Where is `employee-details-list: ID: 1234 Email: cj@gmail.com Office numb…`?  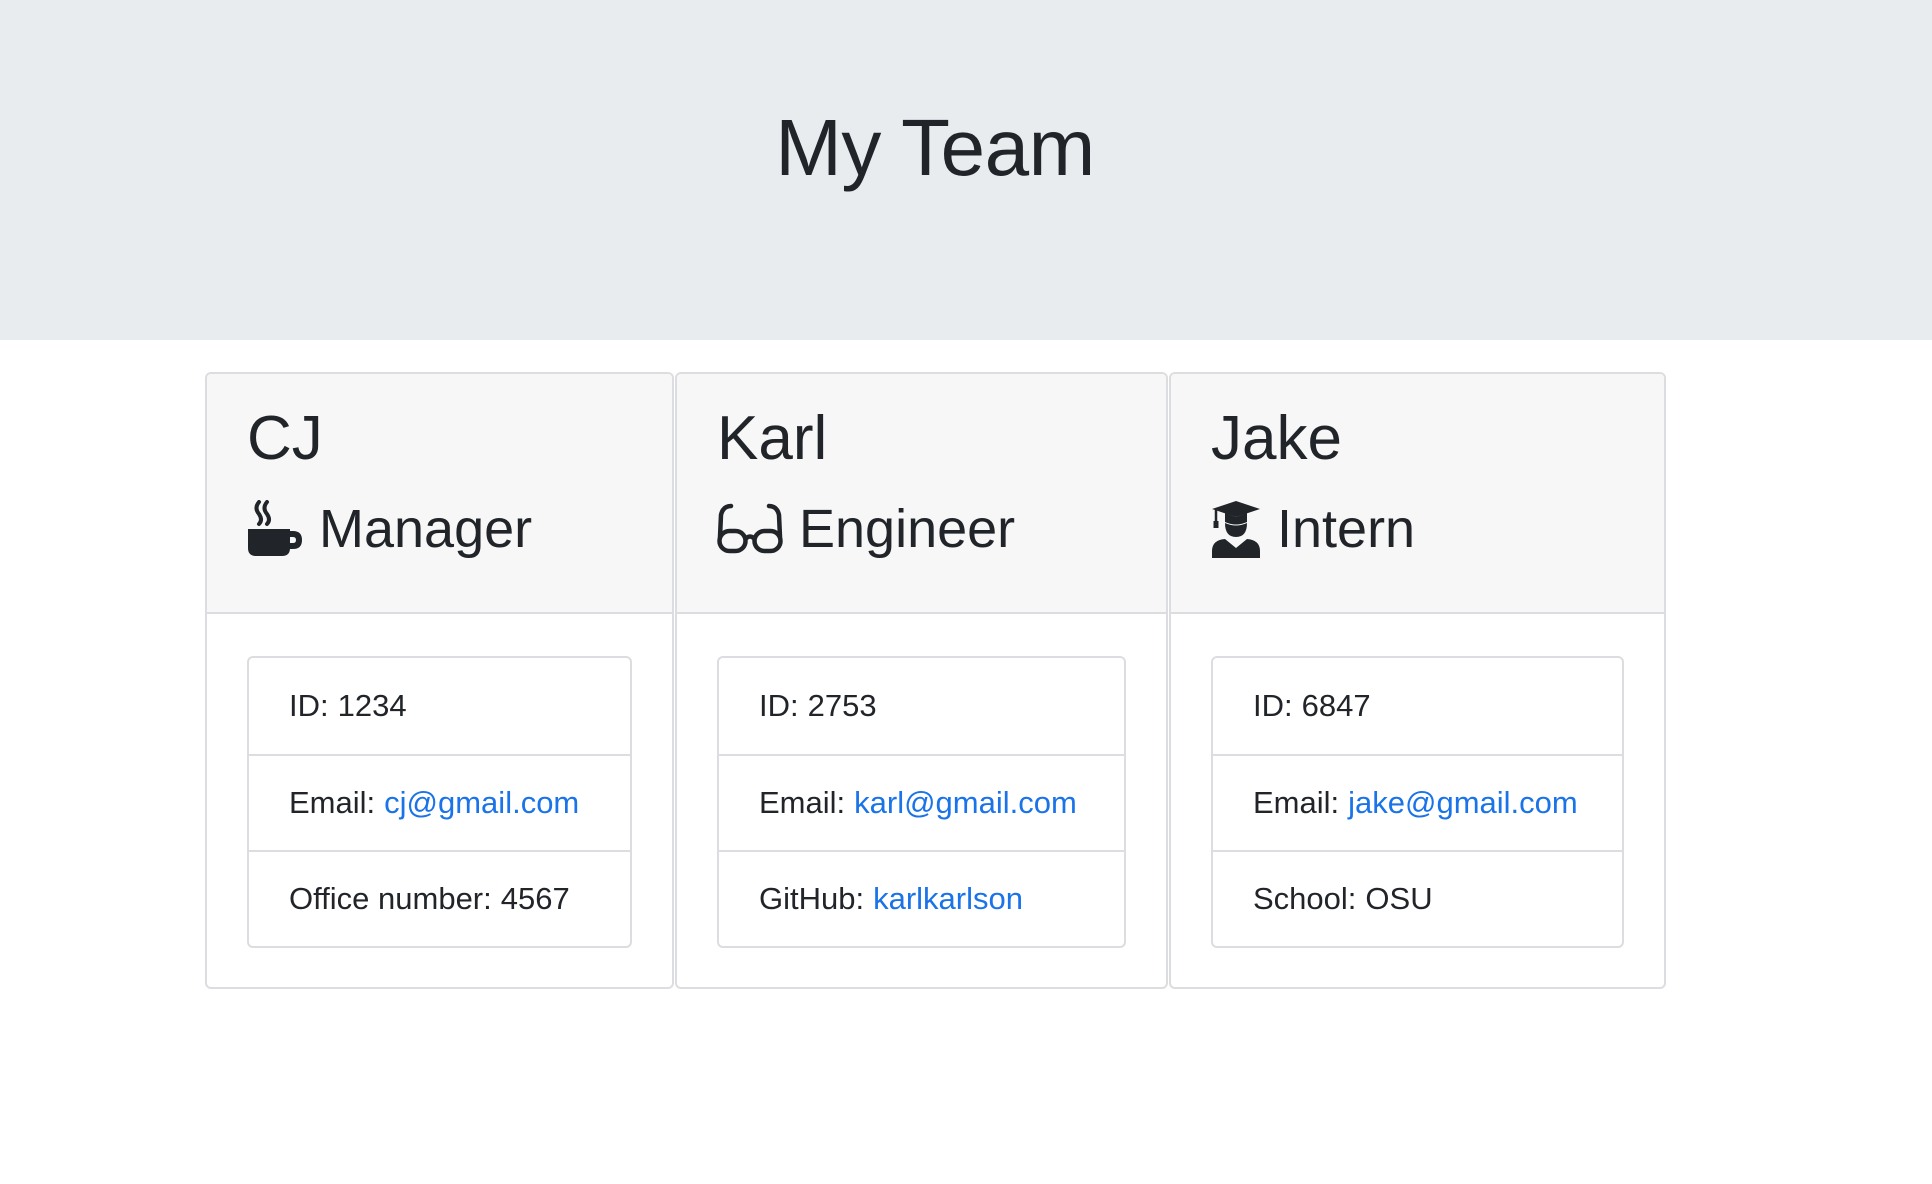 employee-details-list: ID: 1234 Email: cj@gmail.com Office numb… is located at coordinates (439, 802).